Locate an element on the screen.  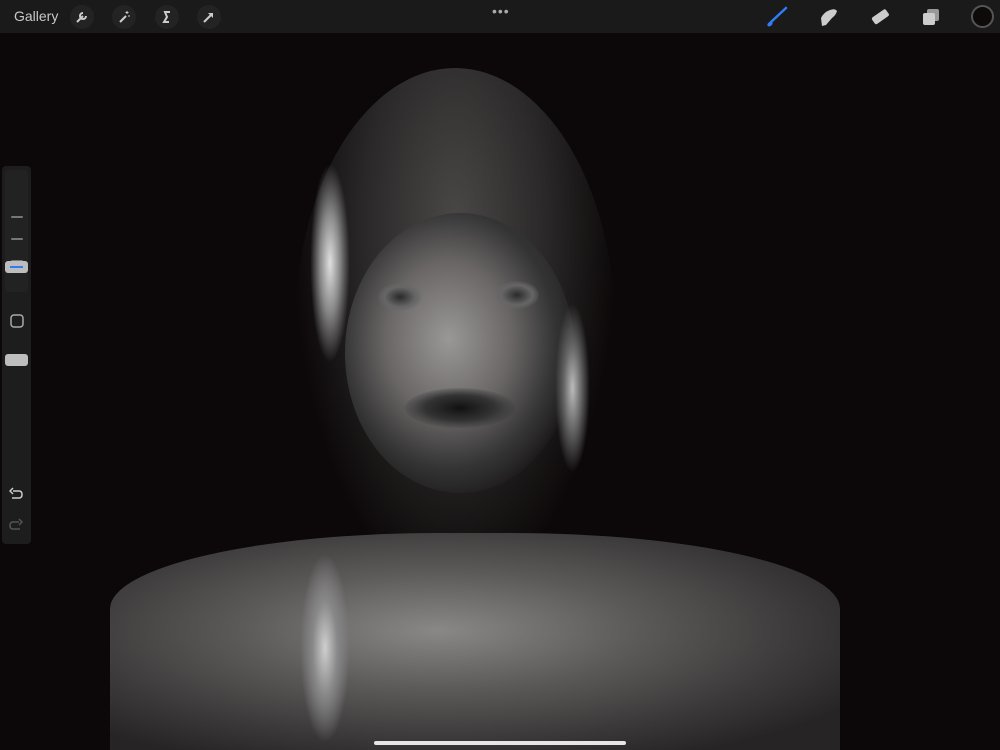
selection-s-icon is located at coordinates (167, 17).